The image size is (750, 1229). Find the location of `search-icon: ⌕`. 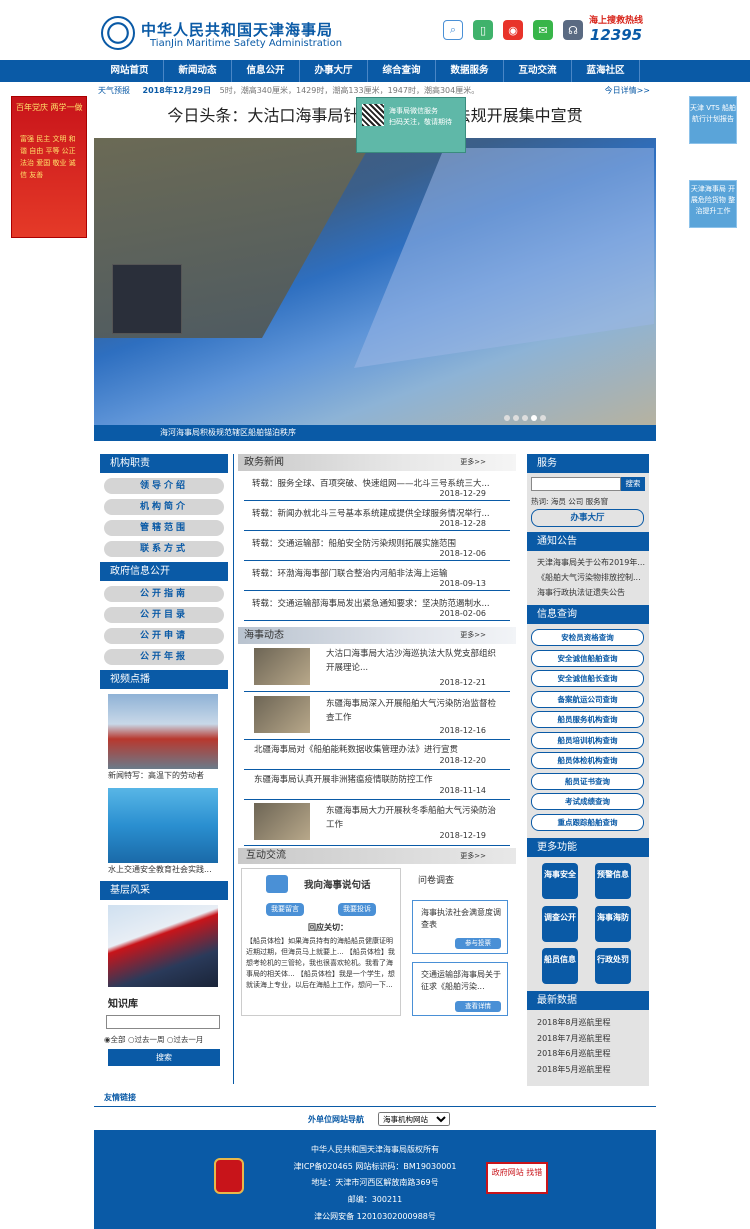

search-icon: ⌕ is located at coordinates (453, 30).